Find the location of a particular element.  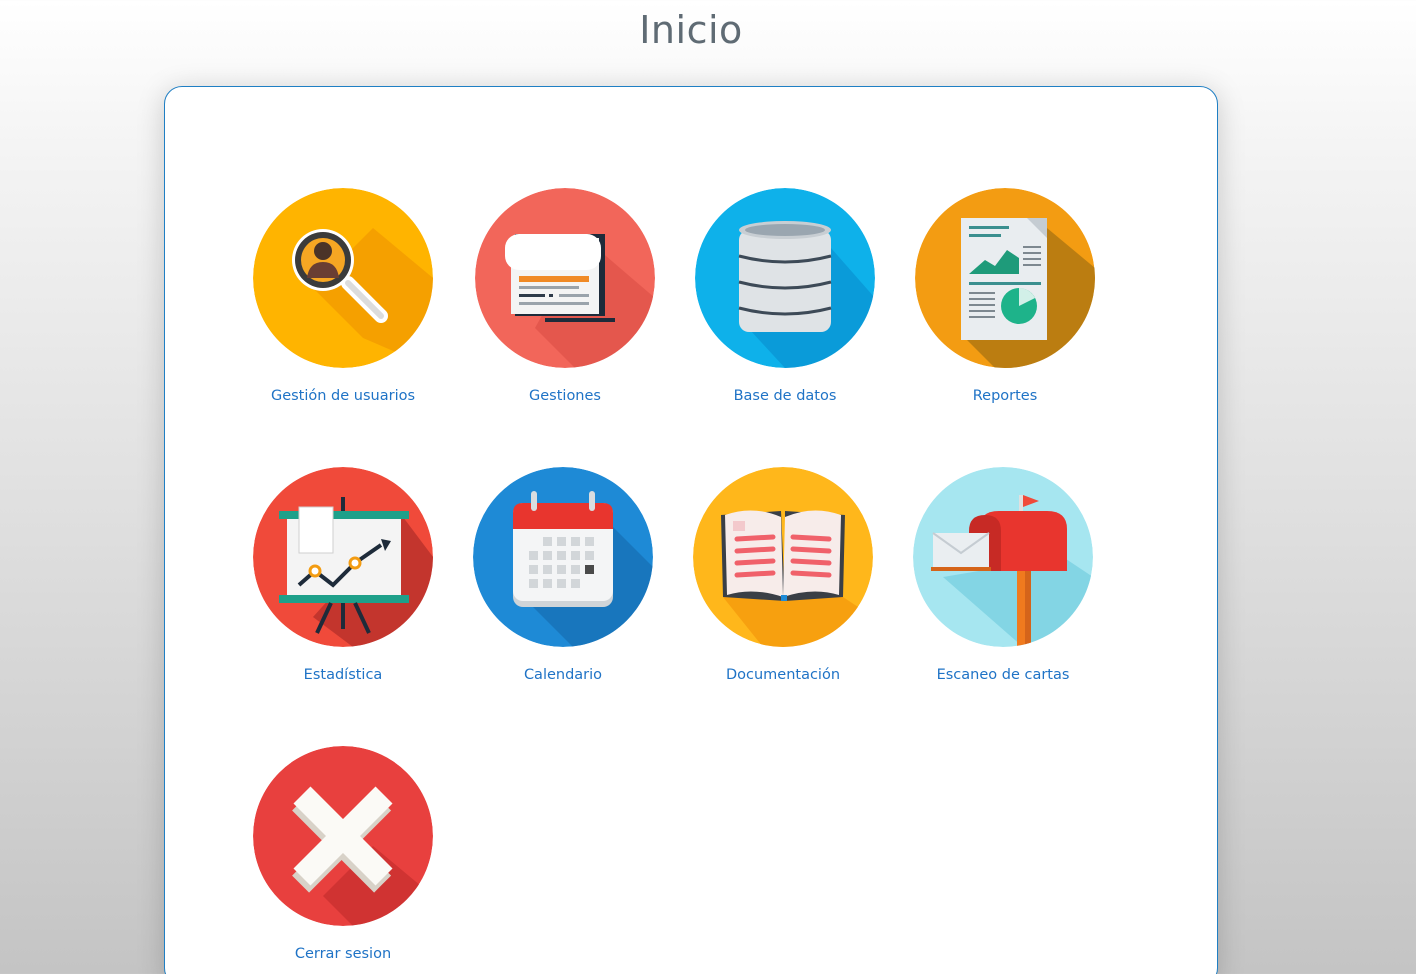

page-title: Inicio is located at coordinates (691, 30).